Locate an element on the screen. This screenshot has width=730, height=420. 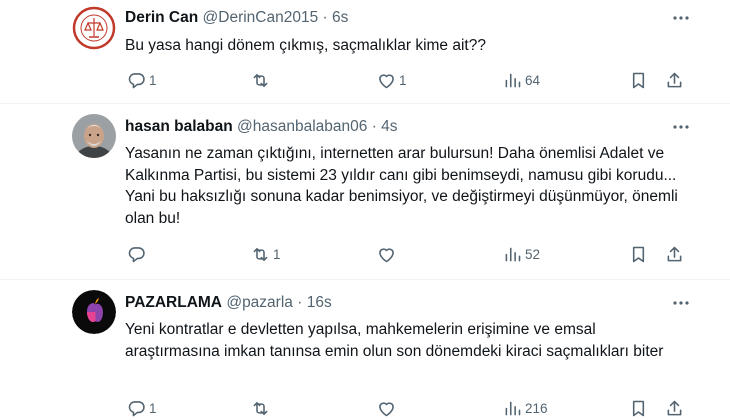
views-button: 216 is located at coordinates (525, 408).